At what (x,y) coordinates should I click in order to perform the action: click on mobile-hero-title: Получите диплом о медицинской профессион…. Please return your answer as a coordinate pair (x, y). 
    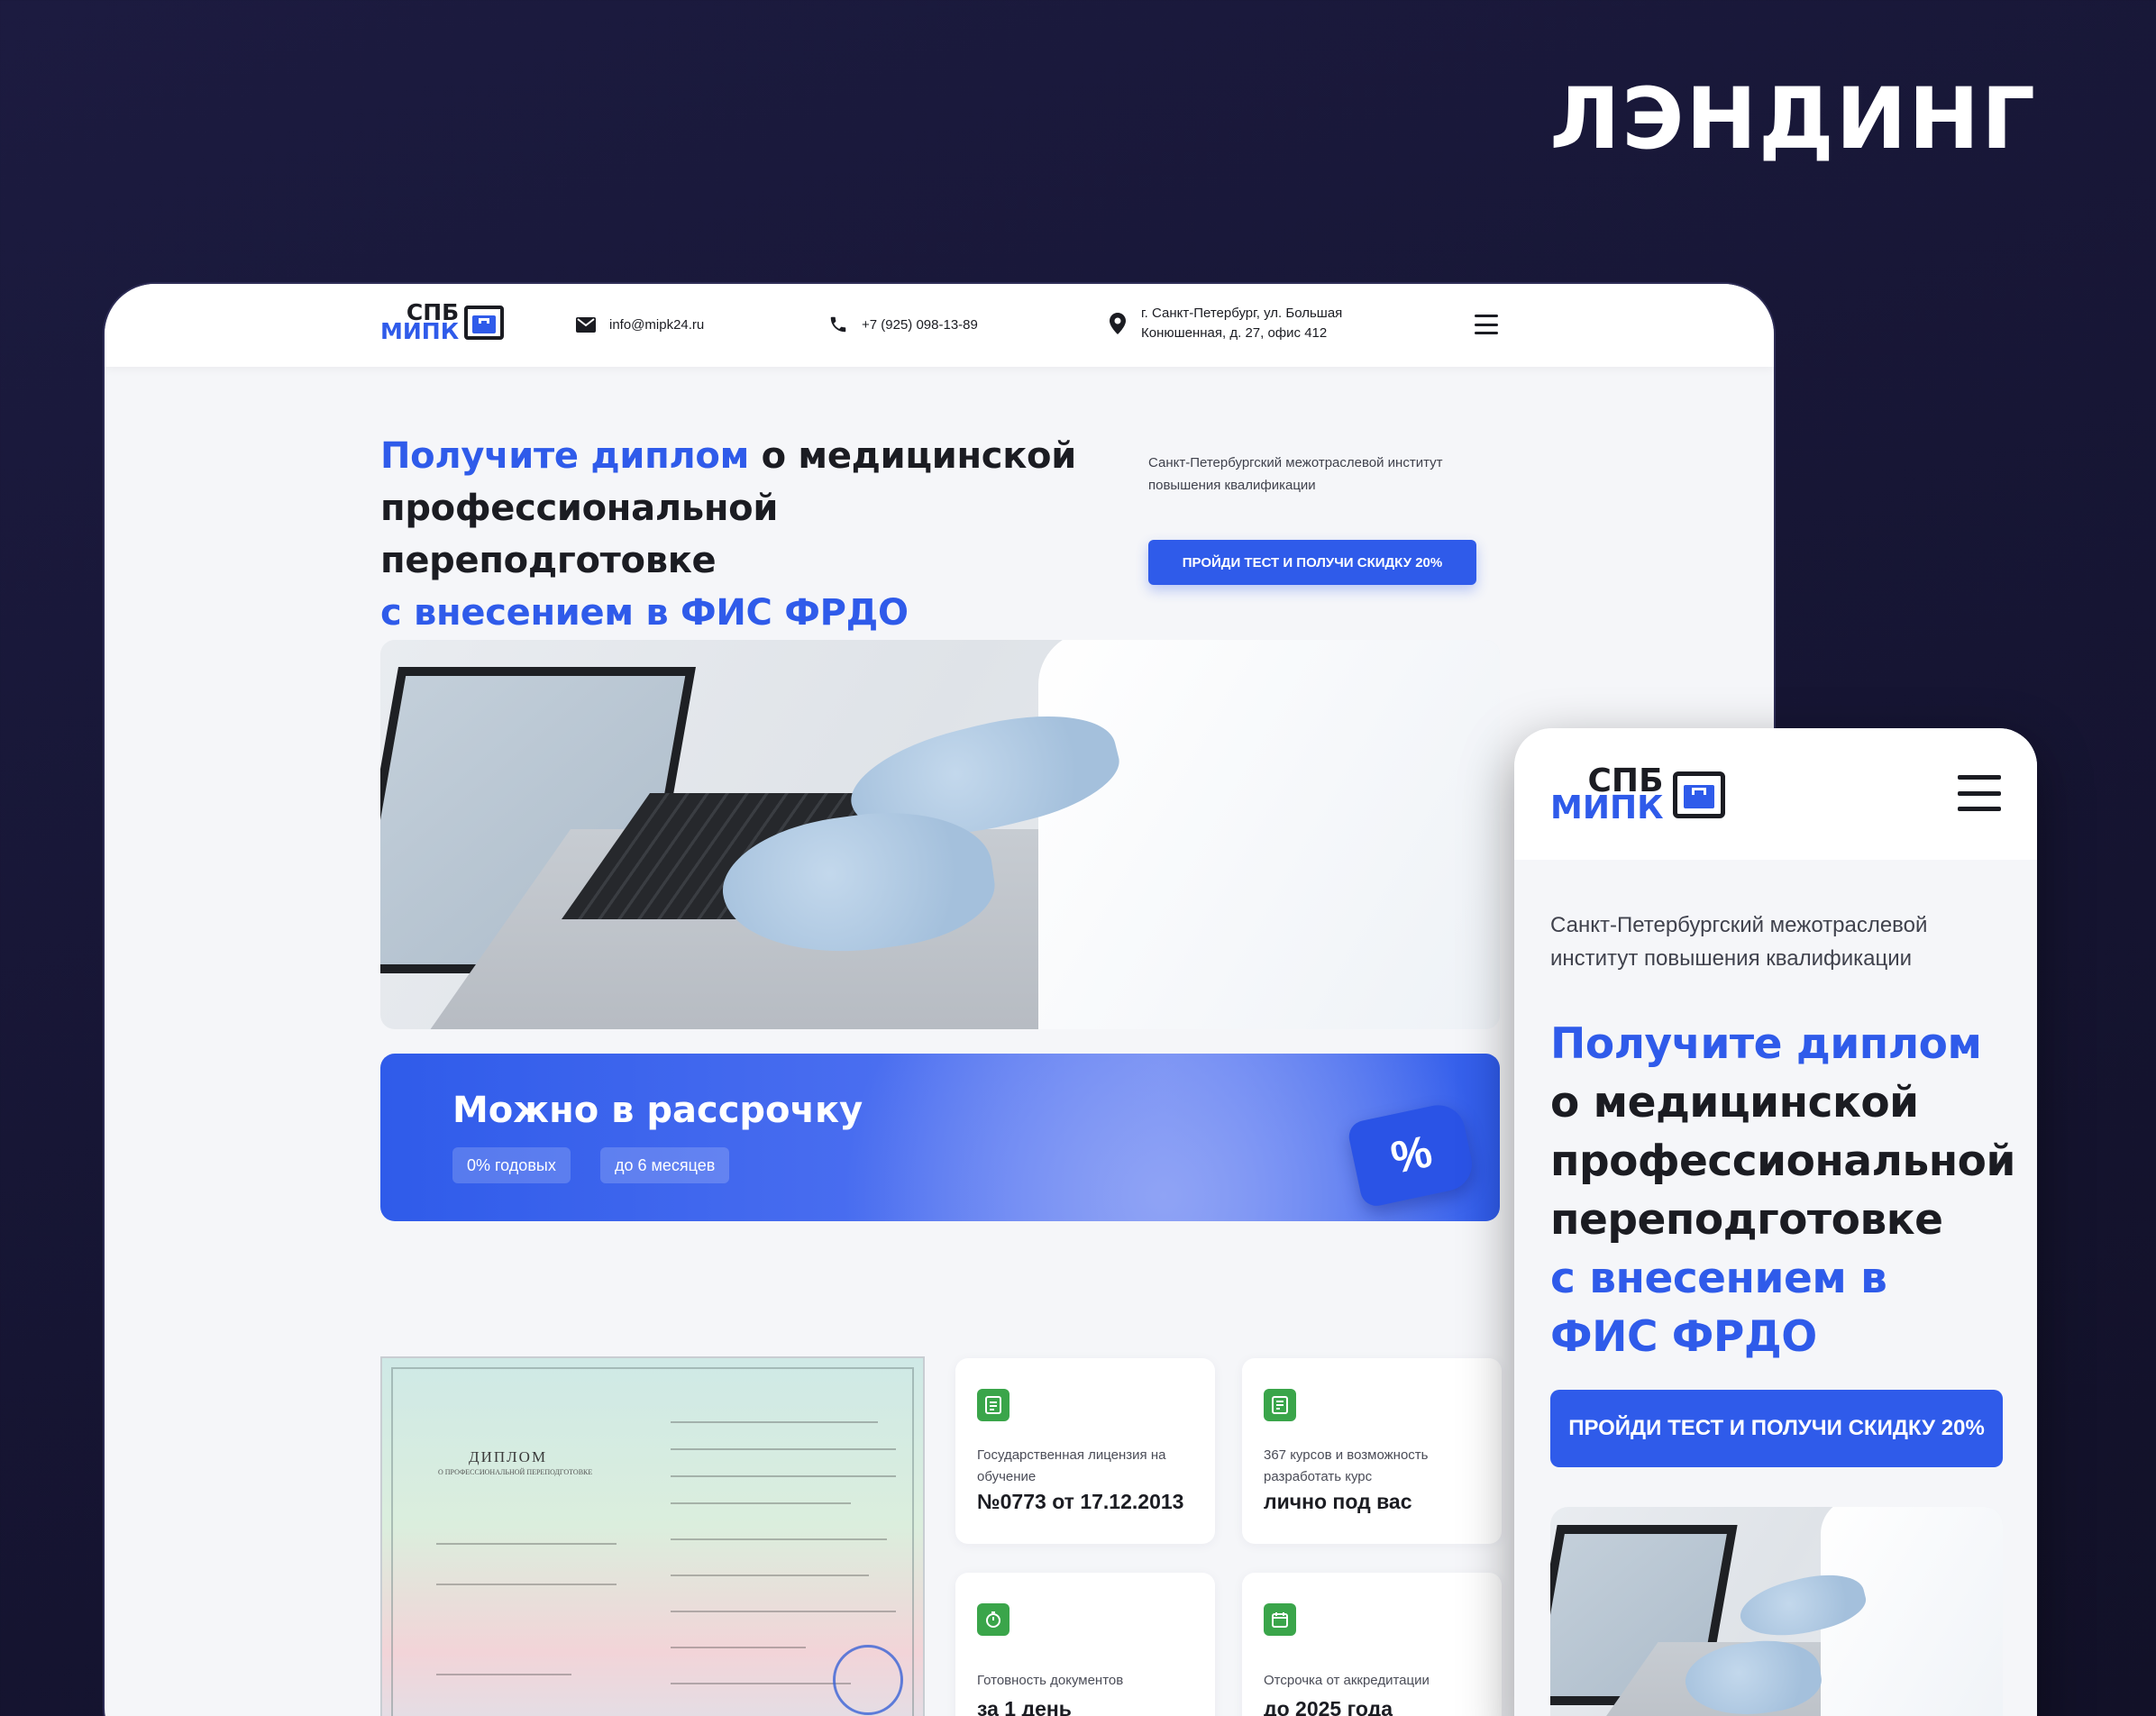
    Looking at the image, I should click on (1782, 1190).